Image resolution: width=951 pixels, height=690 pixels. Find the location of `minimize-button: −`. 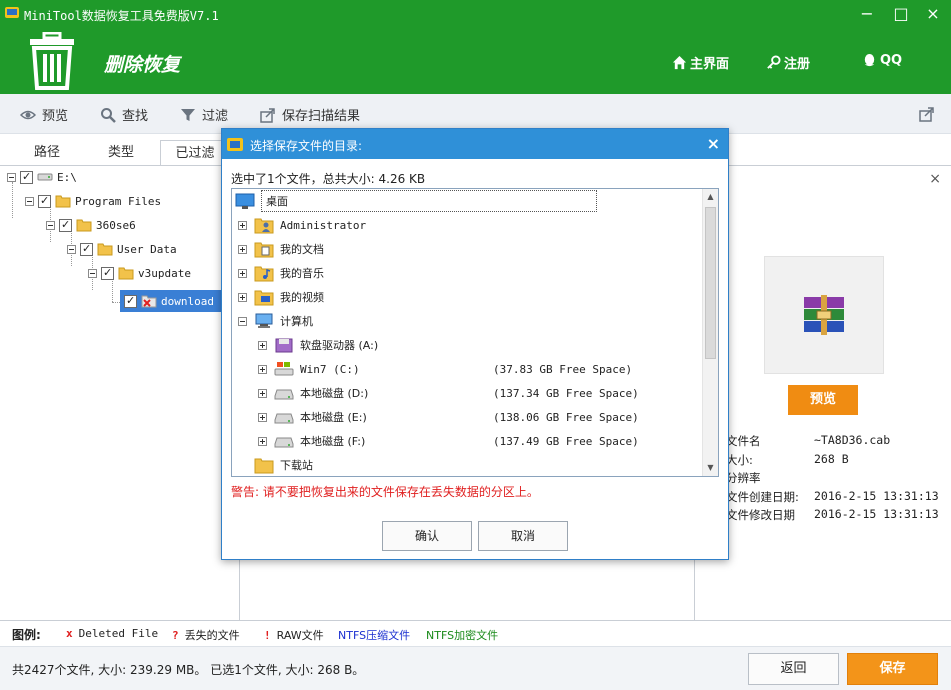

minimize-button: − is located at coordinates (867, 14).